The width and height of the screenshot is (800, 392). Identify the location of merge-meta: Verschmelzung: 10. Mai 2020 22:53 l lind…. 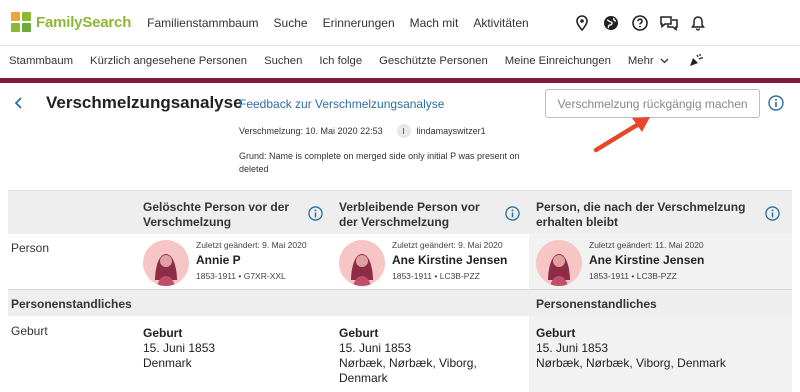
(362, 131).